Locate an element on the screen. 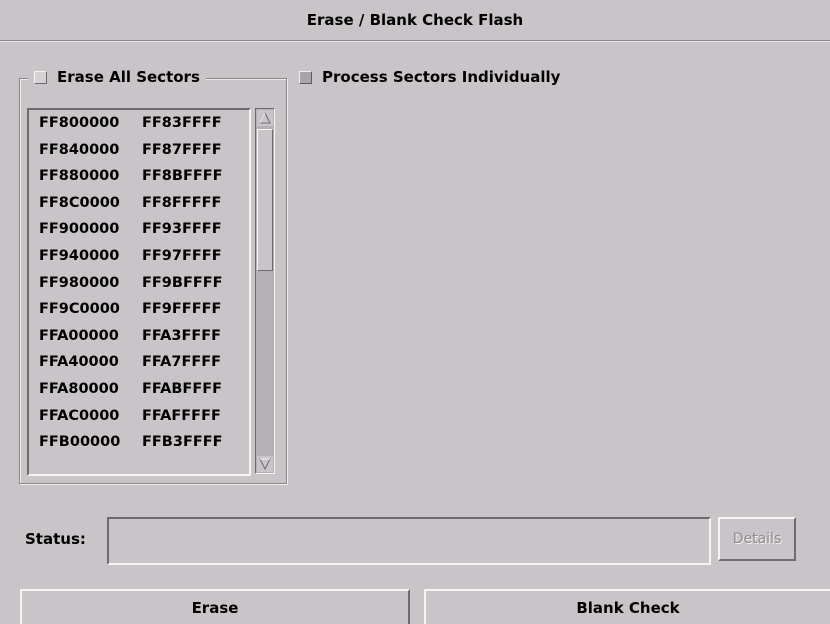 The width and height of the screenshot is (830, 624). sector-start: FFAC0000 is located at coordinates (79, 415).